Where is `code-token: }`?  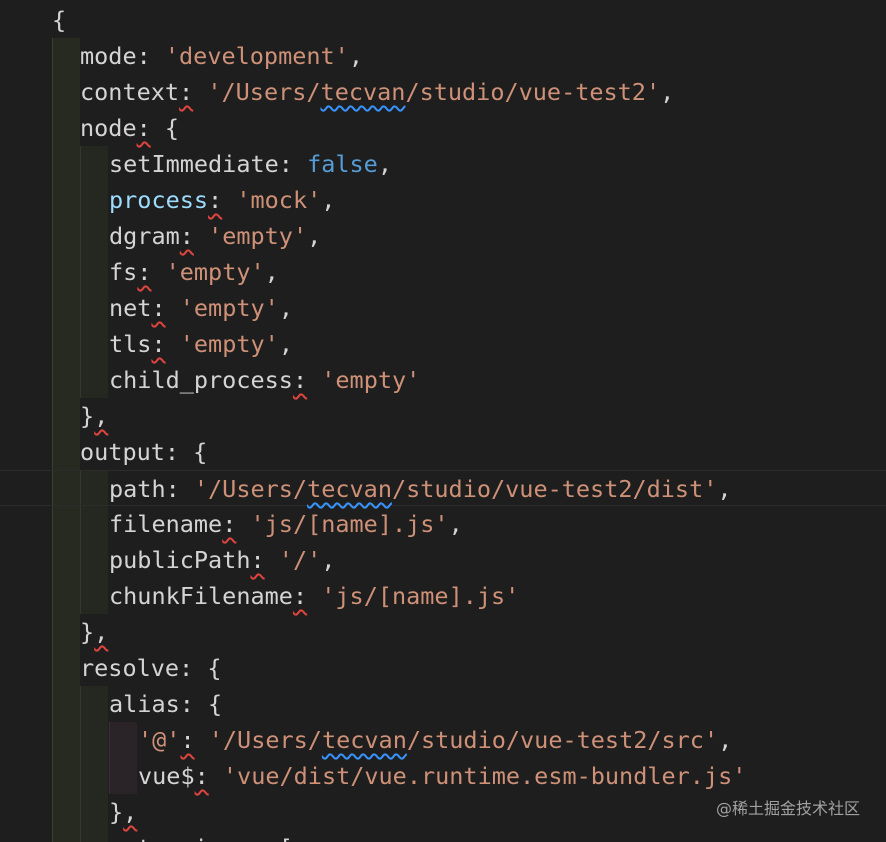
code-token: } is located at coordinates (116, 812).